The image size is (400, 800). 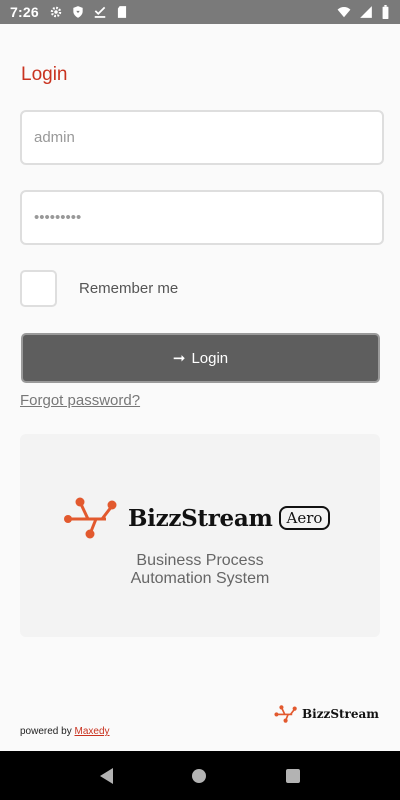 I want to click on status-right-icons, so click(x=363, y=12).